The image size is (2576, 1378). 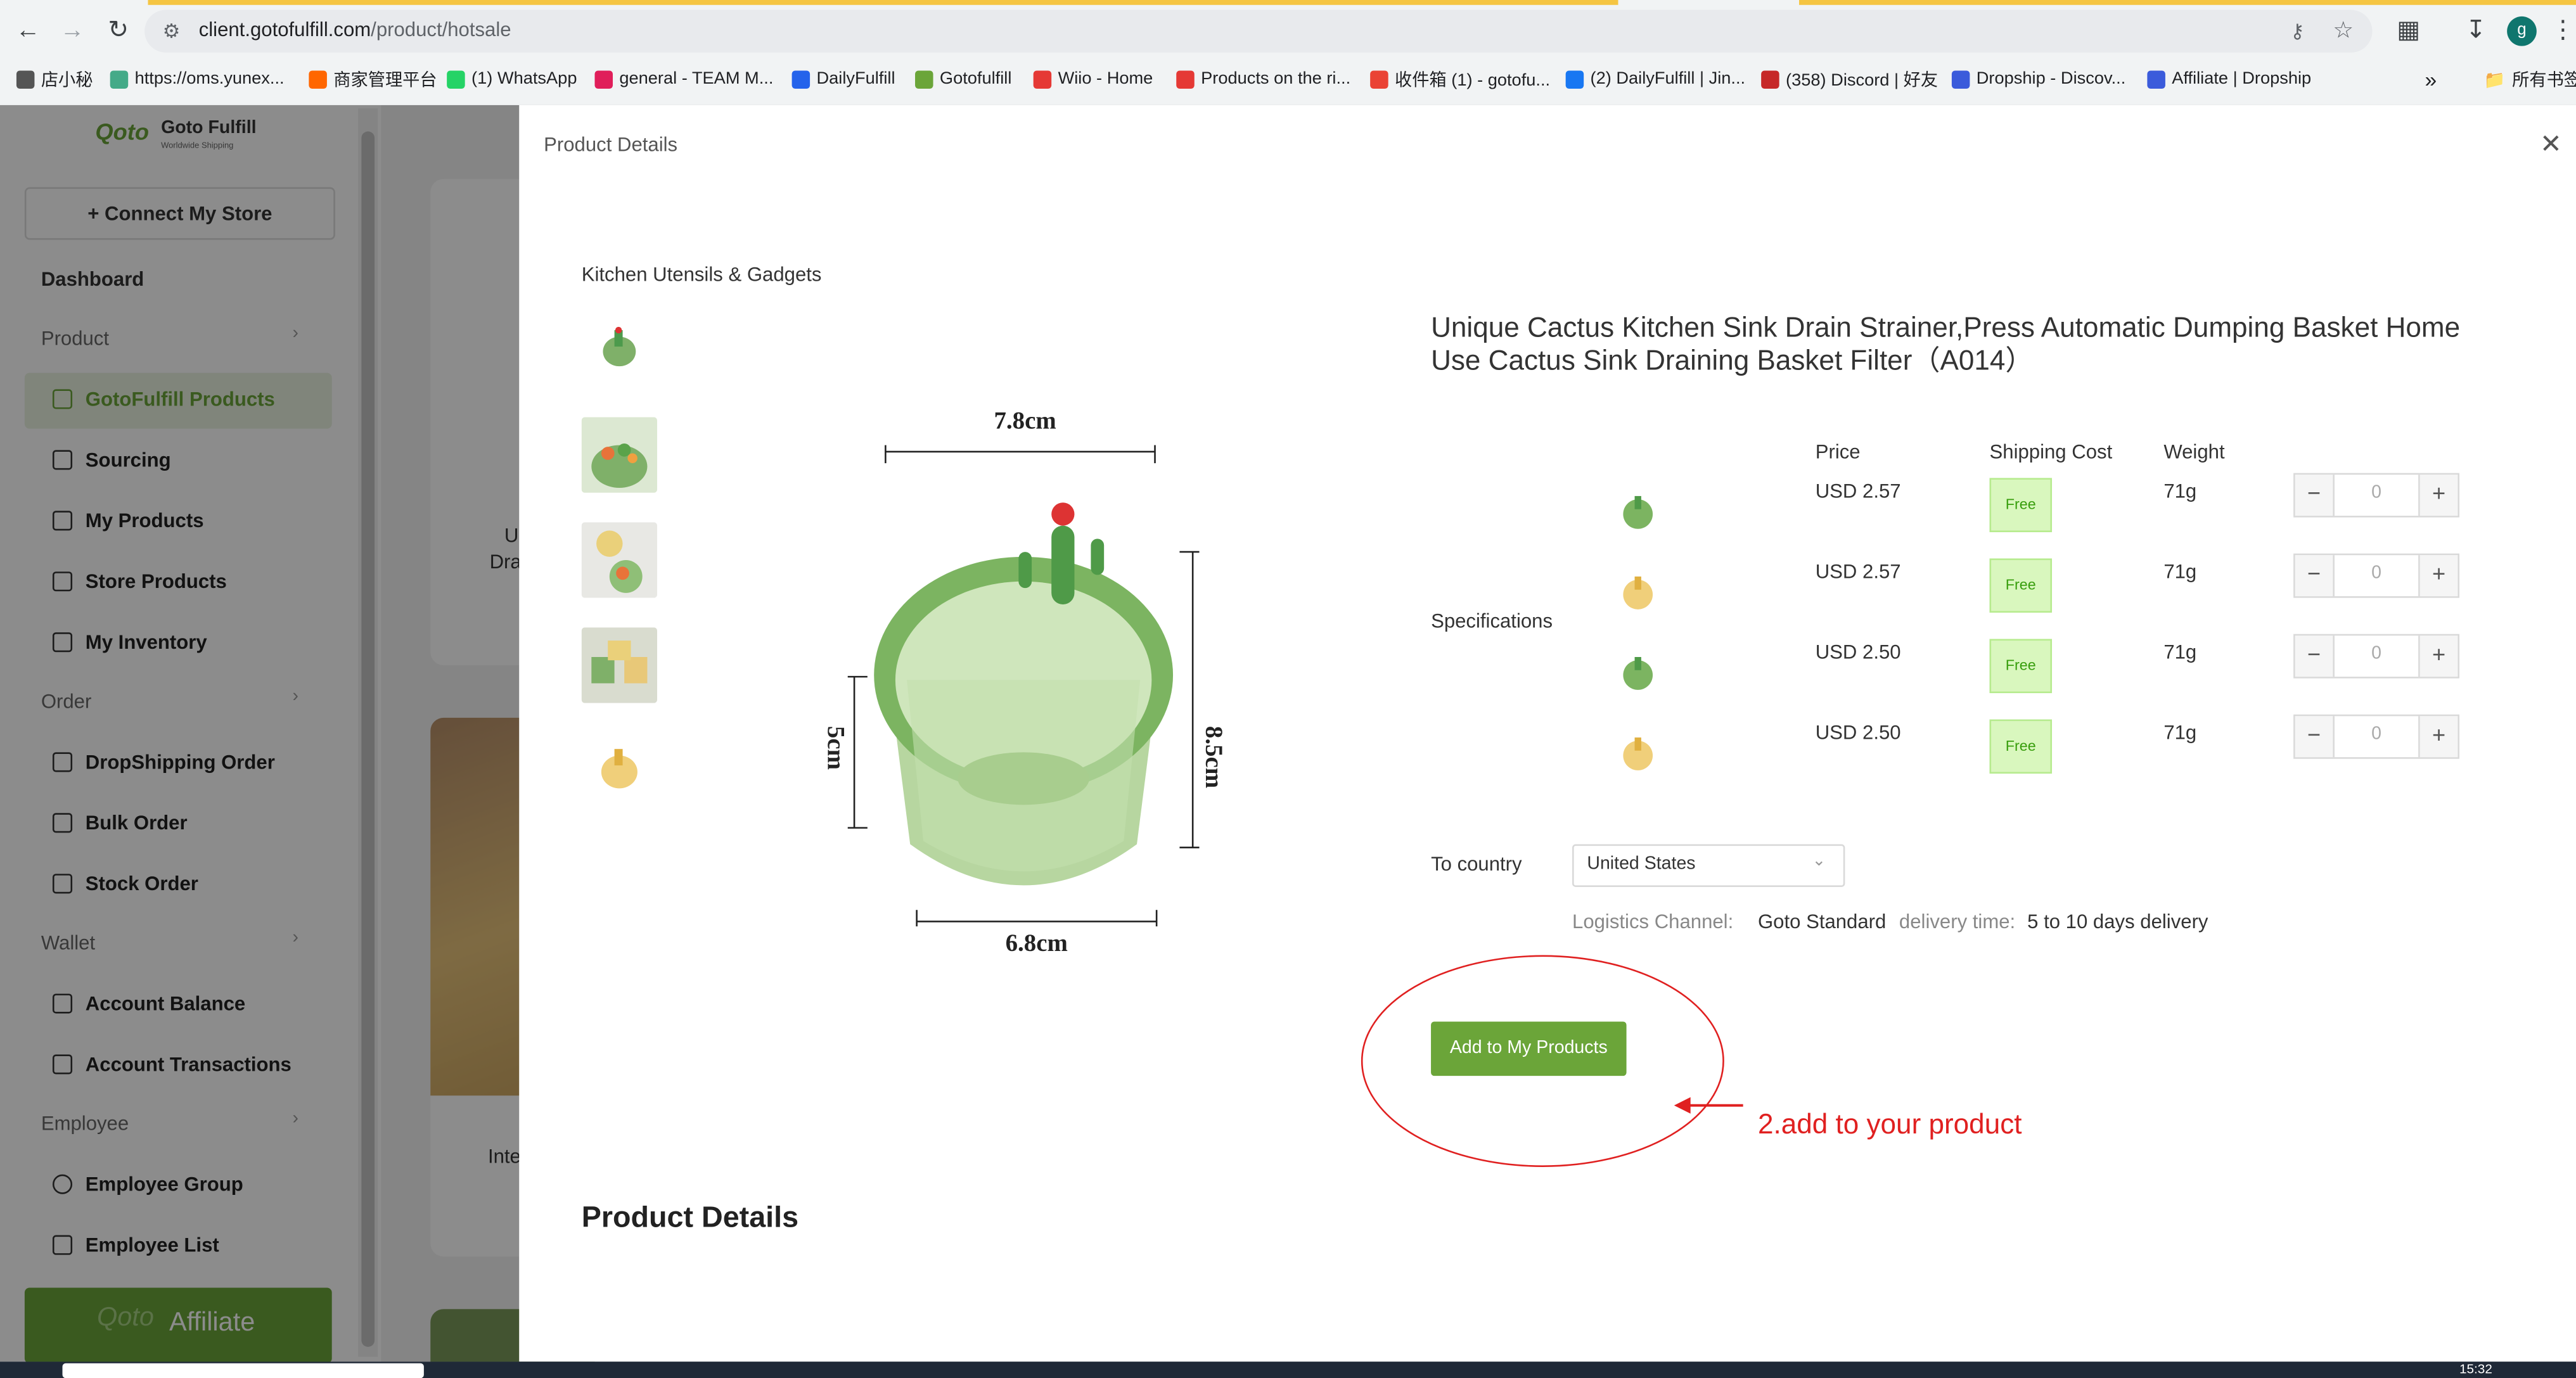 What do you see at coordinates (2297, 31) in the screenshot?
I see `key-icon: ⚷` at bounding box center [2297, 31].